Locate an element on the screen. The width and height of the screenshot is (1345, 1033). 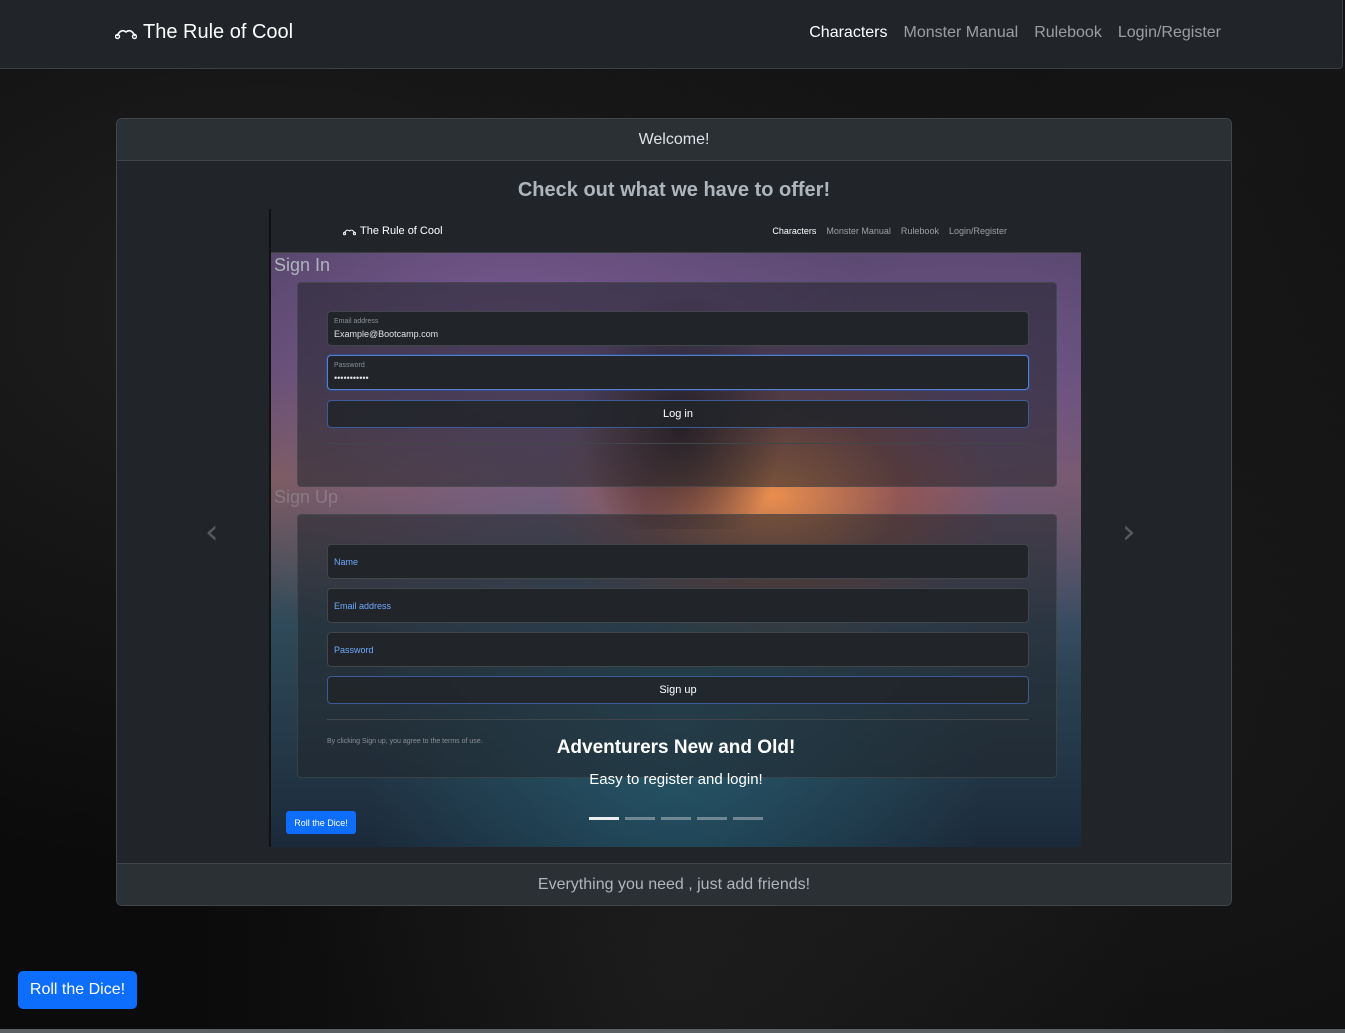
card-title: Check out what we have to offer! is located at coordinates (674, 190).